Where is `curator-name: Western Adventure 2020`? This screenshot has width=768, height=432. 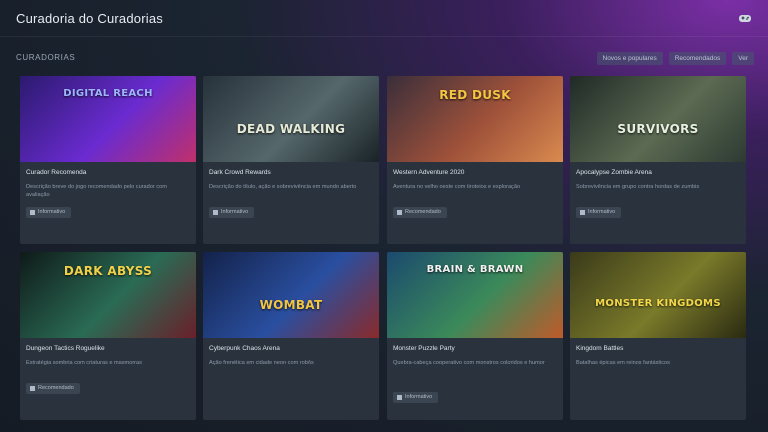
curator-name: Western Adventure 2020 is located at coordinates (428, 172).